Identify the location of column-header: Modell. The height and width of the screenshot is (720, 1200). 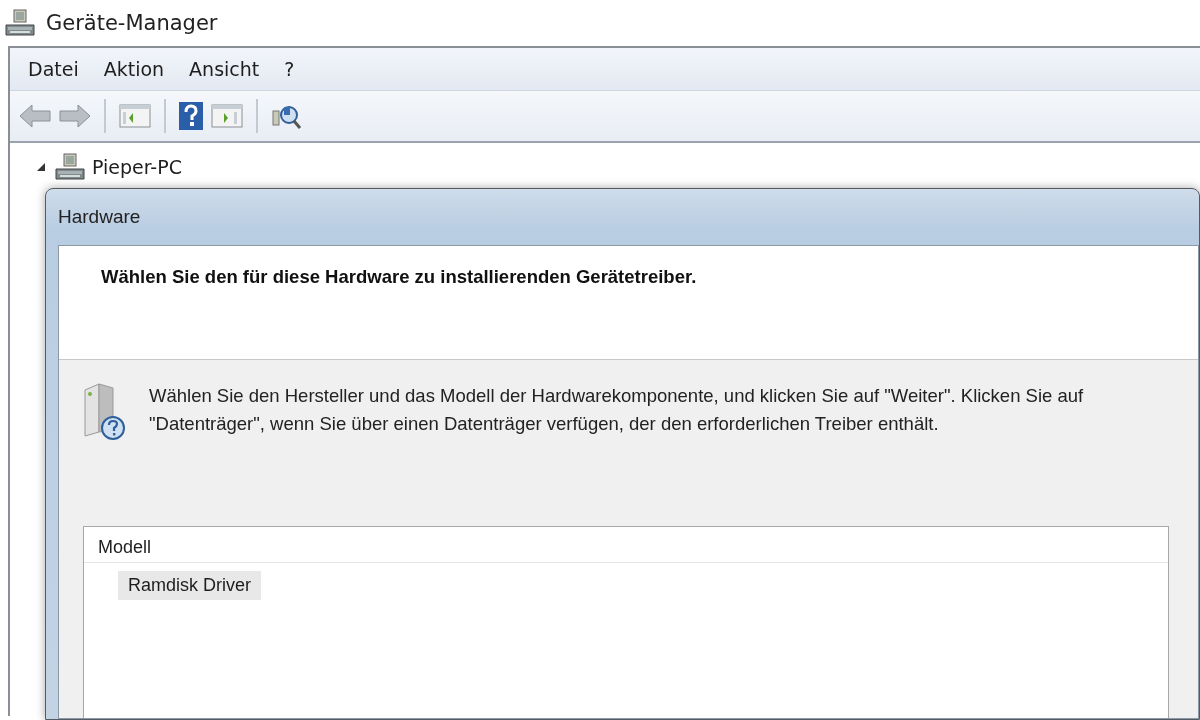
(626, 545).